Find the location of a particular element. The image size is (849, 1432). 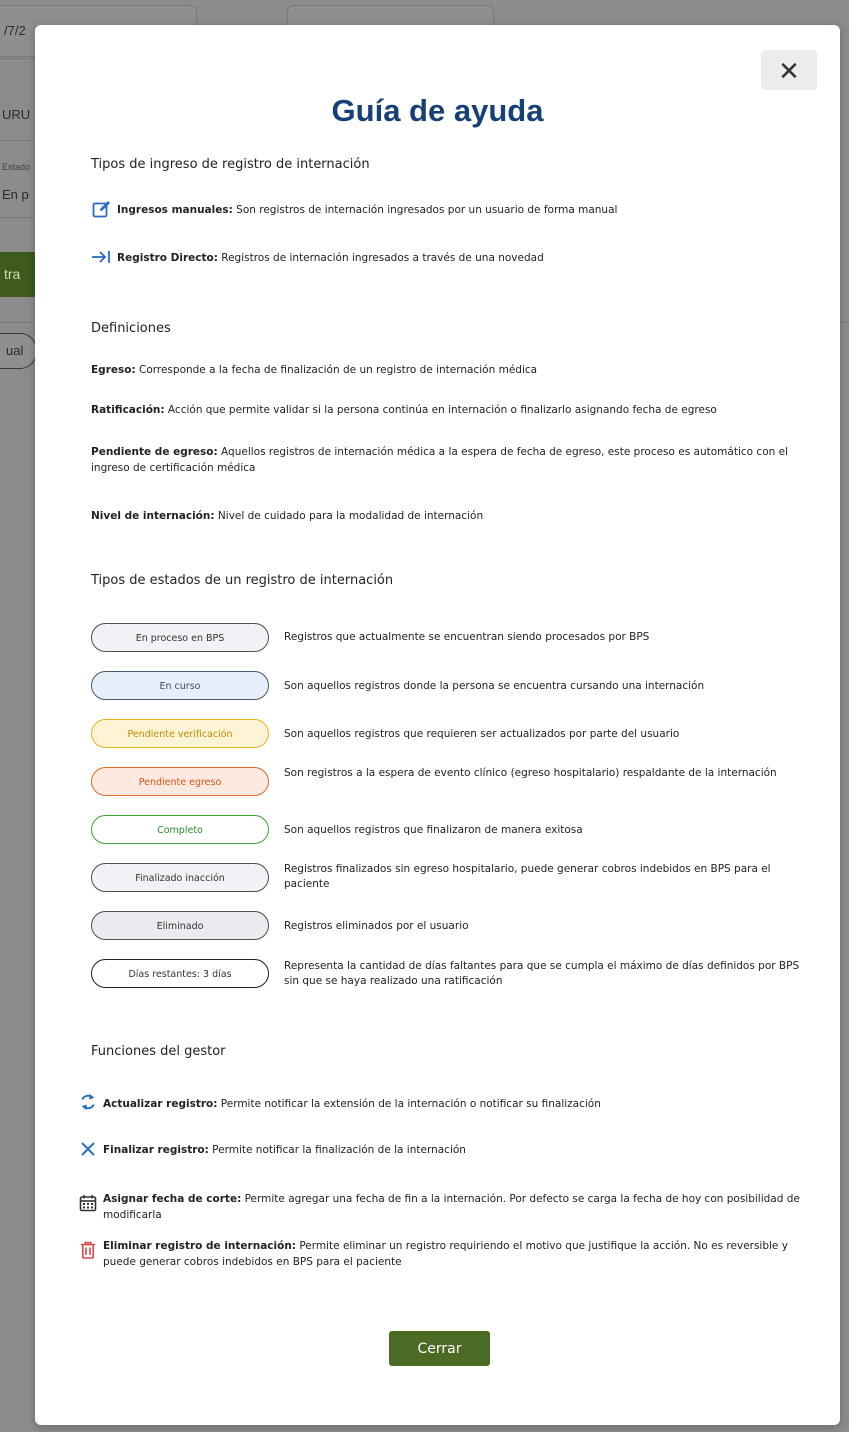

funcion-label: Actualizar registro: is located at coordinates (160, 1104).